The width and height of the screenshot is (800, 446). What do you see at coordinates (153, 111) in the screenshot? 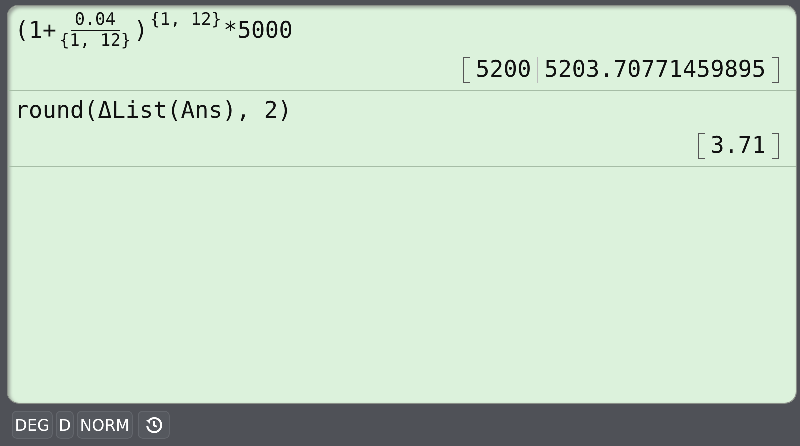
I see `expression-text: round(ΔList(Ans), 2)` at bounding box center [153, 111].